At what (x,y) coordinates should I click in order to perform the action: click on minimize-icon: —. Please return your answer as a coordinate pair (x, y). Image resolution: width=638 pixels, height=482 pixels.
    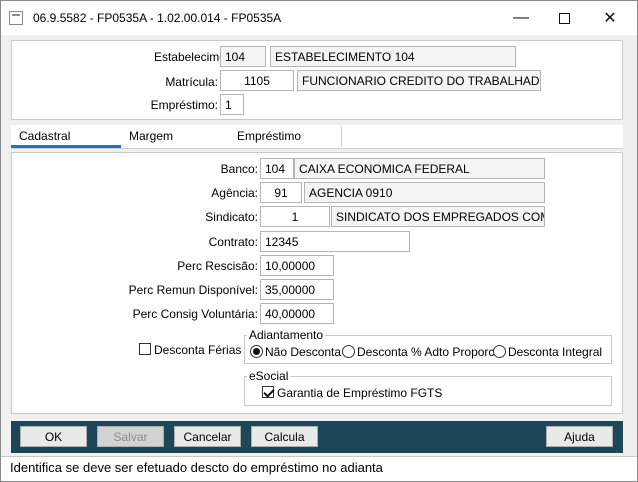
    Looking at the image, I should click on (521, 17).